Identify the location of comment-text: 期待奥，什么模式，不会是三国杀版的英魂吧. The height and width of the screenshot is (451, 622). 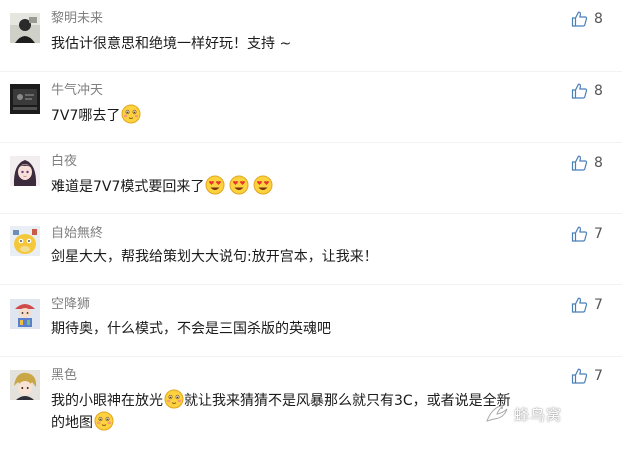
(191, 329).